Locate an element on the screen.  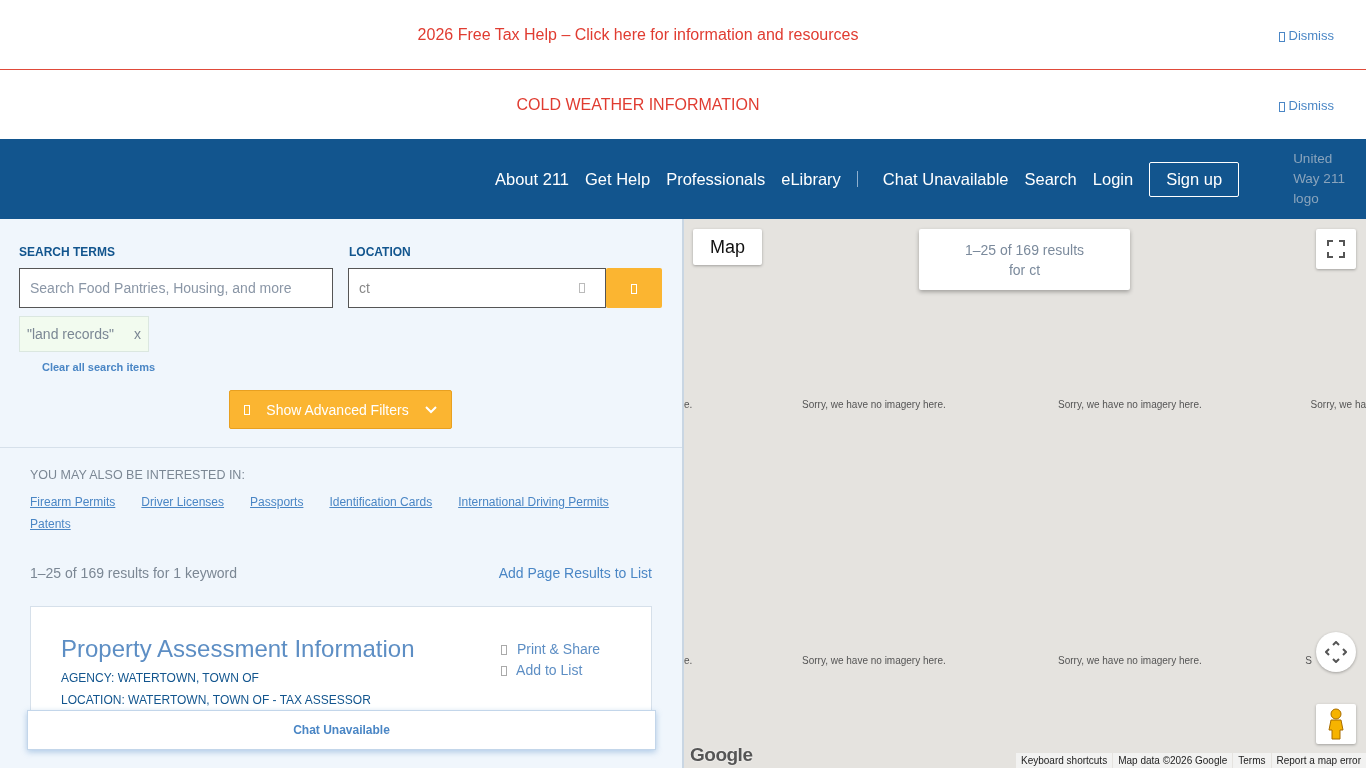
alert-link: 2026 Free Tax Help – Click here for information and resources is located at coordinates (638, 34).